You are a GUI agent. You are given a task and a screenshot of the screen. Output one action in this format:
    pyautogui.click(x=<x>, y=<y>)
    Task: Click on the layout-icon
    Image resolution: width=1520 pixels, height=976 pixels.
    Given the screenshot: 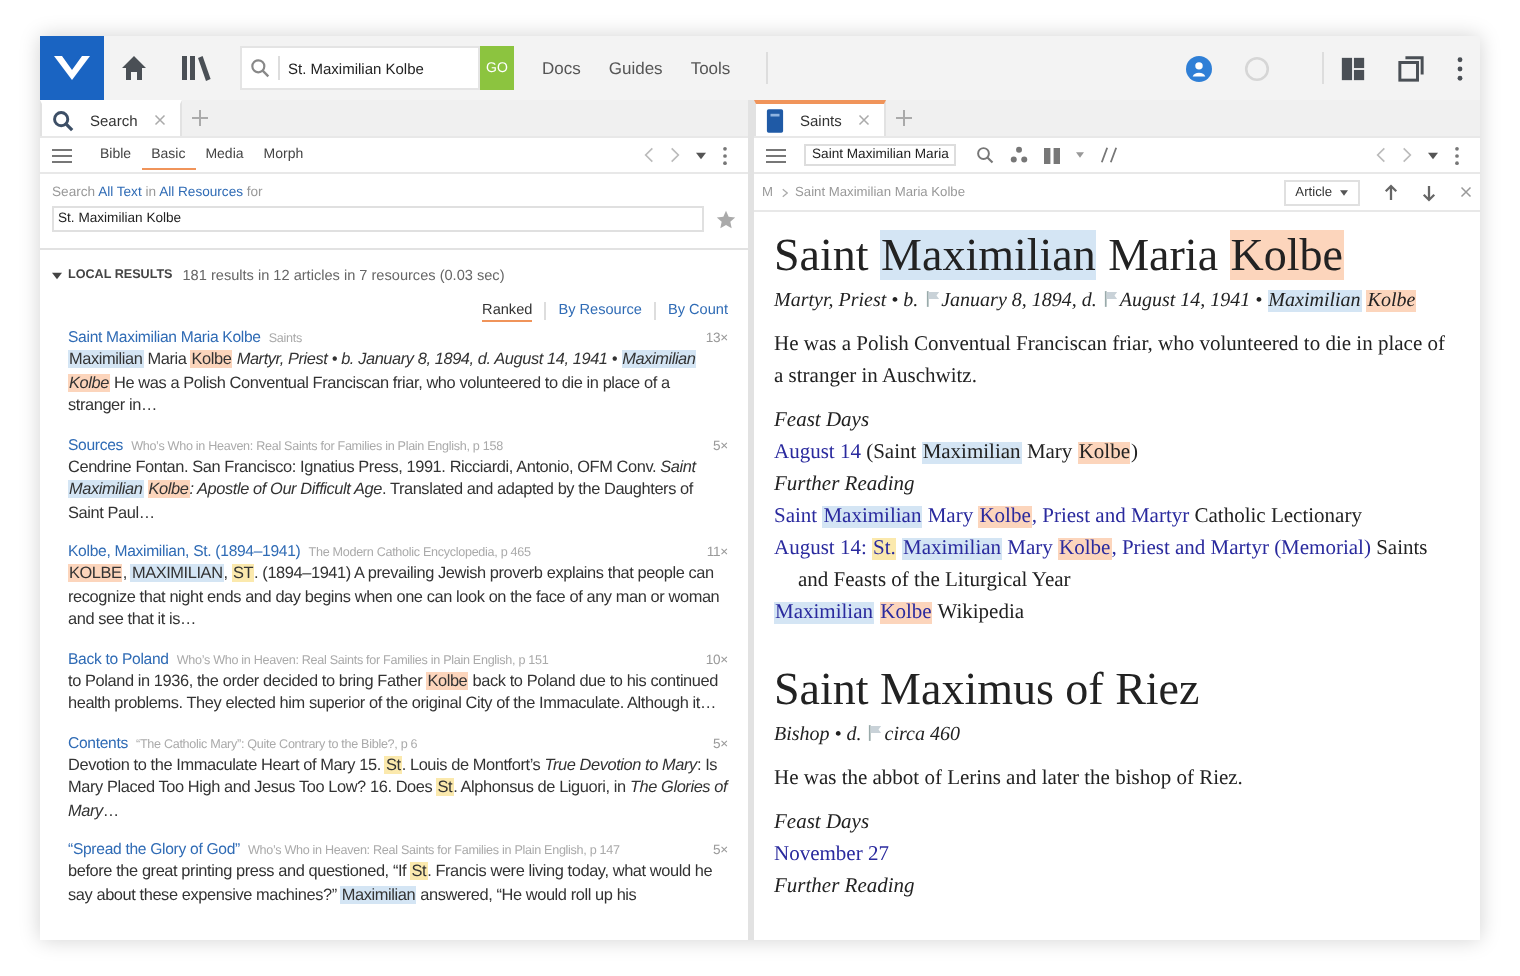 What is the action you would take?
    pyautogui.click(x=1353, y=68)
    